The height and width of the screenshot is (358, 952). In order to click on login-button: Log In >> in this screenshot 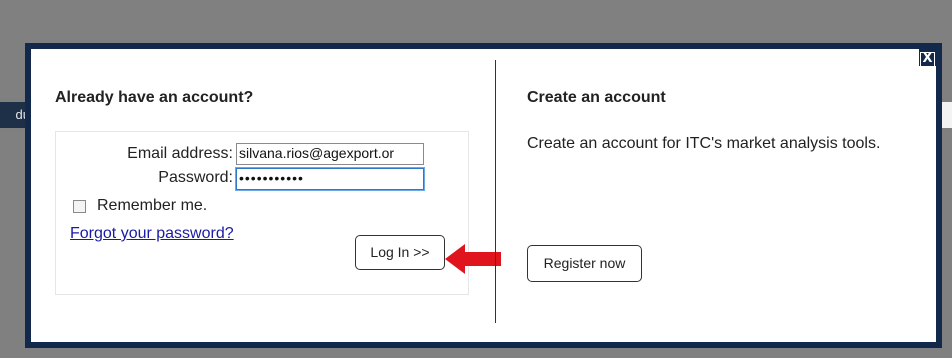, I will do `click(400, 252)`.